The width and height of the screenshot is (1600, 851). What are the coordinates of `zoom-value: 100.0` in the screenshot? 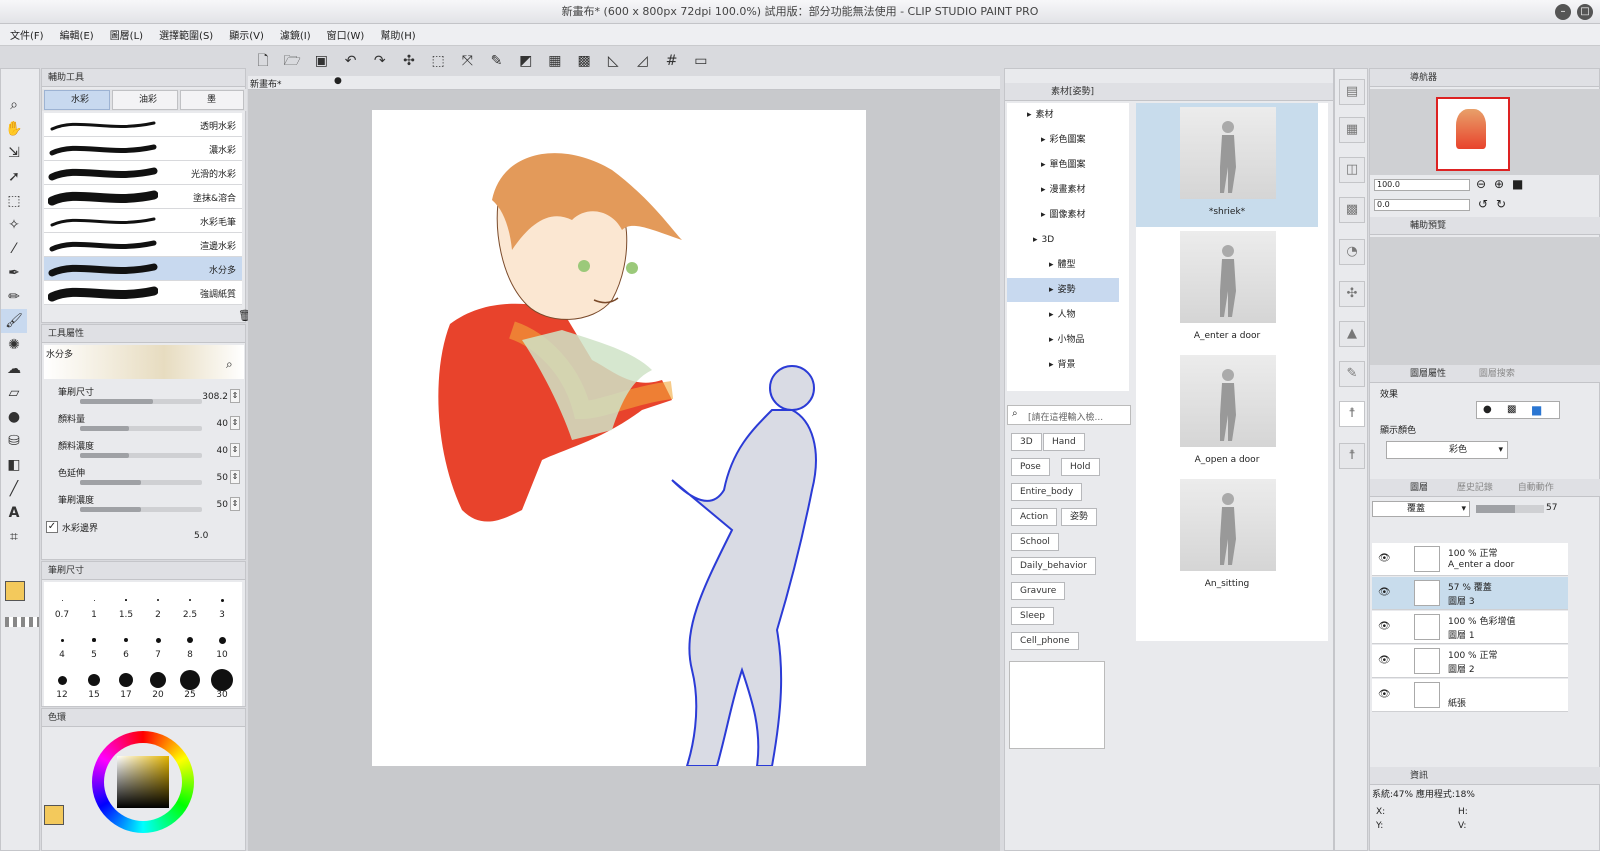 It's located at (1422, 185).